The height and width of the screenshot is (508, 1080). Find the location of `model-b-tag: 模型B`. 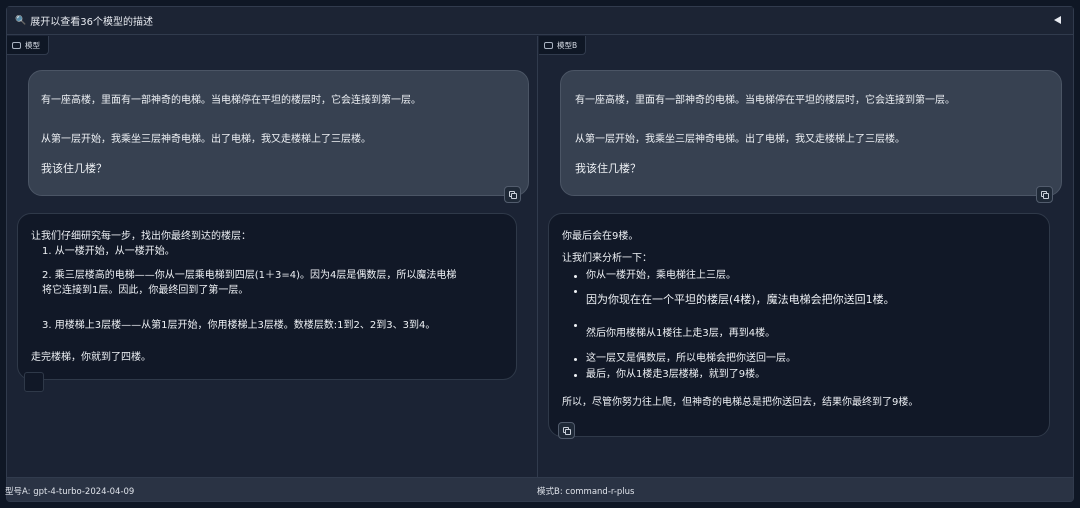

model-b-tag: 模型B is located at coordinates (563, 45).